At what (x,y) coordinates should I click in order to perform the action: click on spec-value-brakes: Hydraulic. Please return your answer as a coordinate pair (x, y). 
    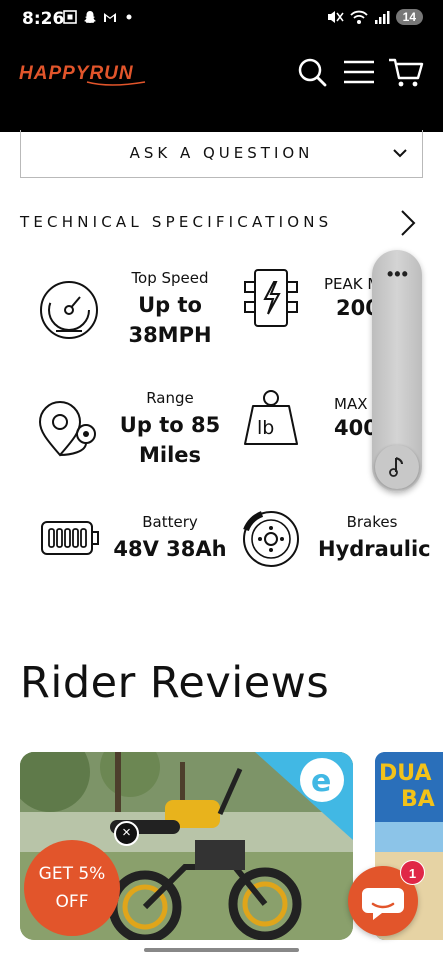
    Looking at the image, I should click on (374, 549).